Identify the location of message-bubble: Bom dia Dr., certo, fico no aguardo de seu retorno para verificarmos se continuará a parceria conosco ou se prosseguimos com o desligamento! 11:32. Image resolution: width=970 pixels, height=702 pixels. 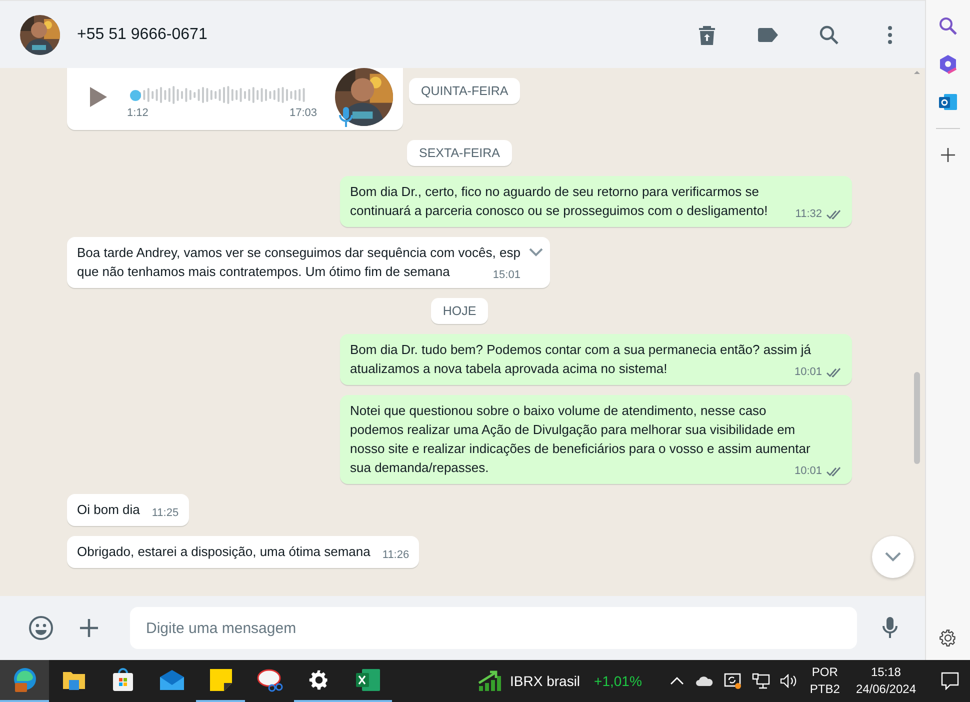
(596, 201).